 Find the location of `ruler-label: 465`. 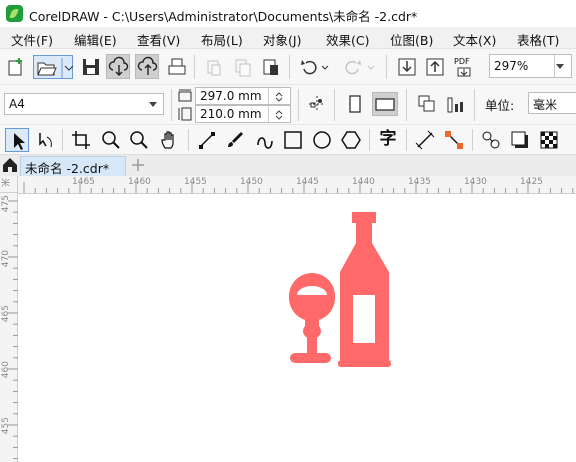

ruler-label: 465 is located at coordinates (6, 314).